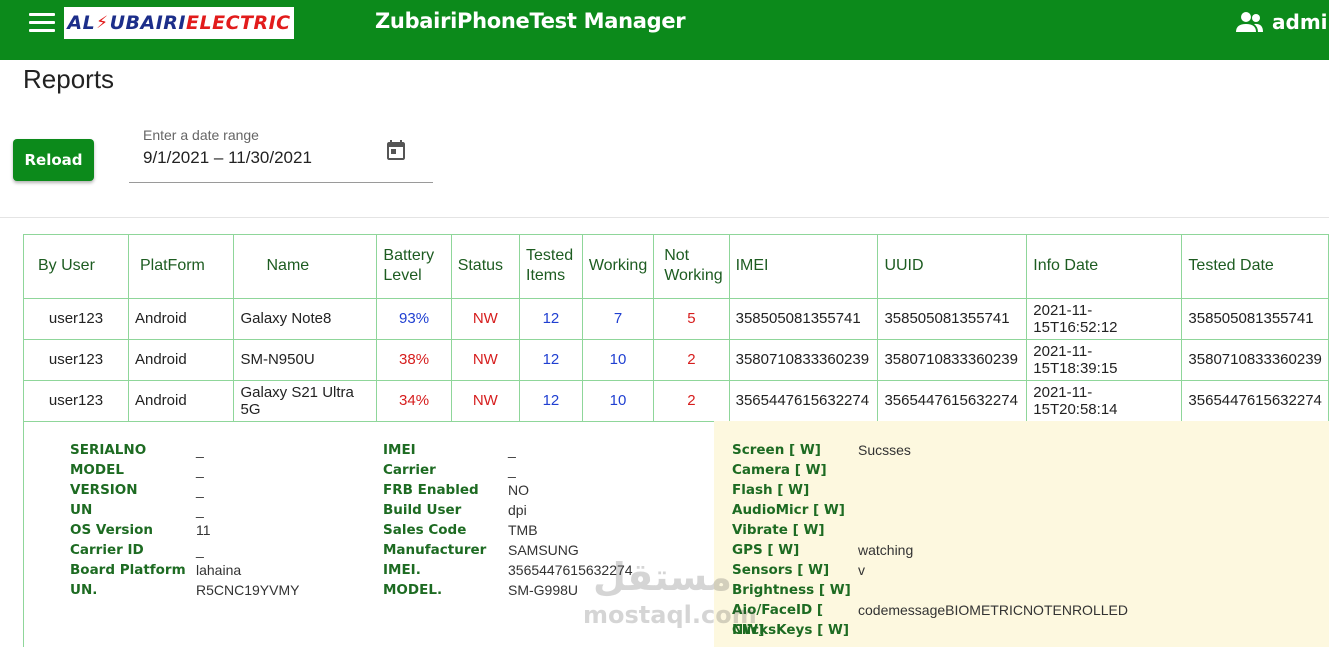 The height and width of the screenshot is (647, 1329). What do you see at coordinates (618, 267) in the screenshot?
I see `col-header-working: Working` at bounding box center [618, 267].